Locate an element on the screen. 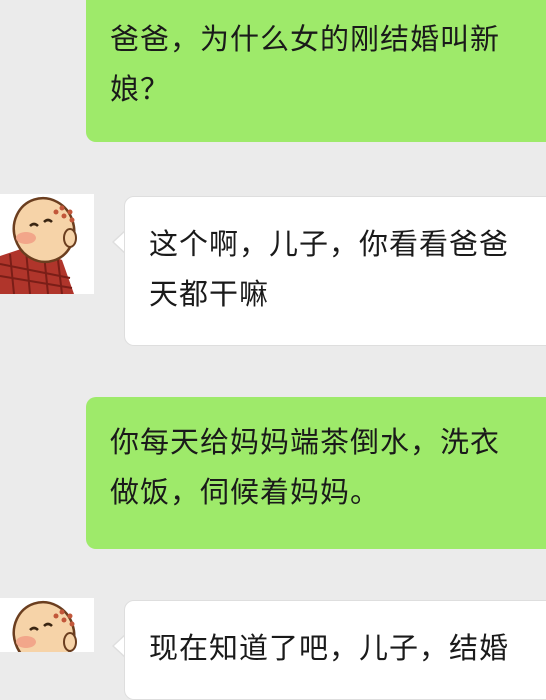 The image size is (546, 700). message-text: 现在知道了吧，儿子，结婚 is located at coordinates (329, 648).